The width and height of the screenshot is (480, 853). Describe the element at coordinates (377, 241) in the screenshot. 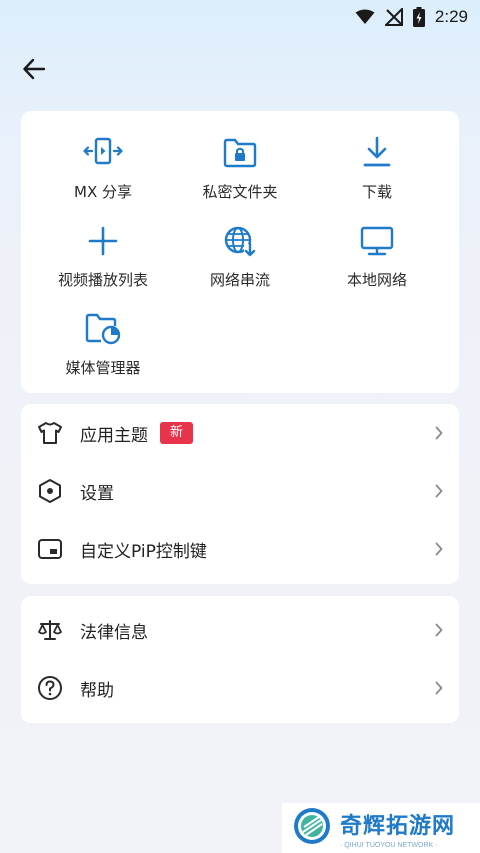

I see `local-network-icon` at that location.